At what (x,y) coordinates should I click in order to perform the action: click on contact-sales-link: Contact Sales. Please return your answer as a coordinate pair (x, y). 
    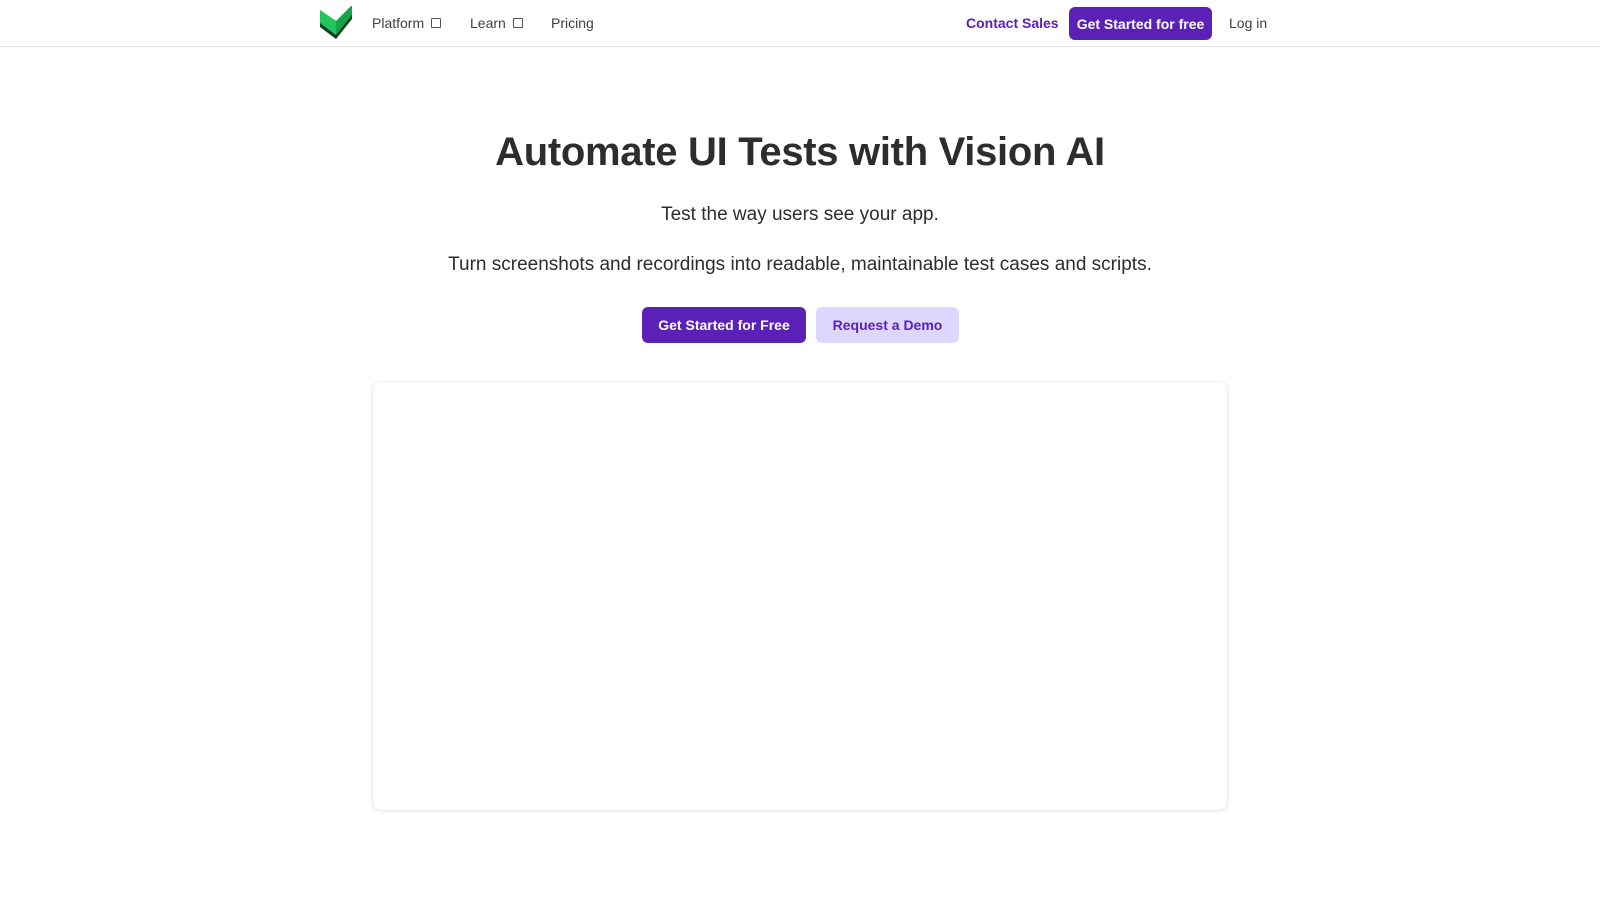
    Looking at the image, I should click on (1012, 23).